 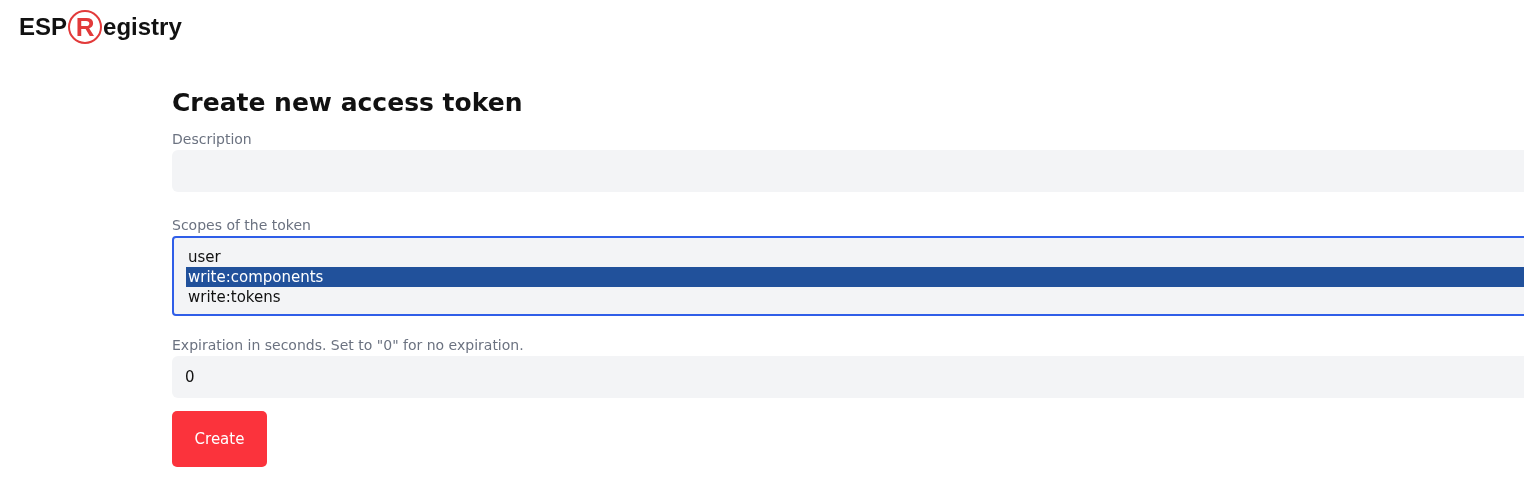 I want to click on scope-option: write:components, so click(x=855, y=277).